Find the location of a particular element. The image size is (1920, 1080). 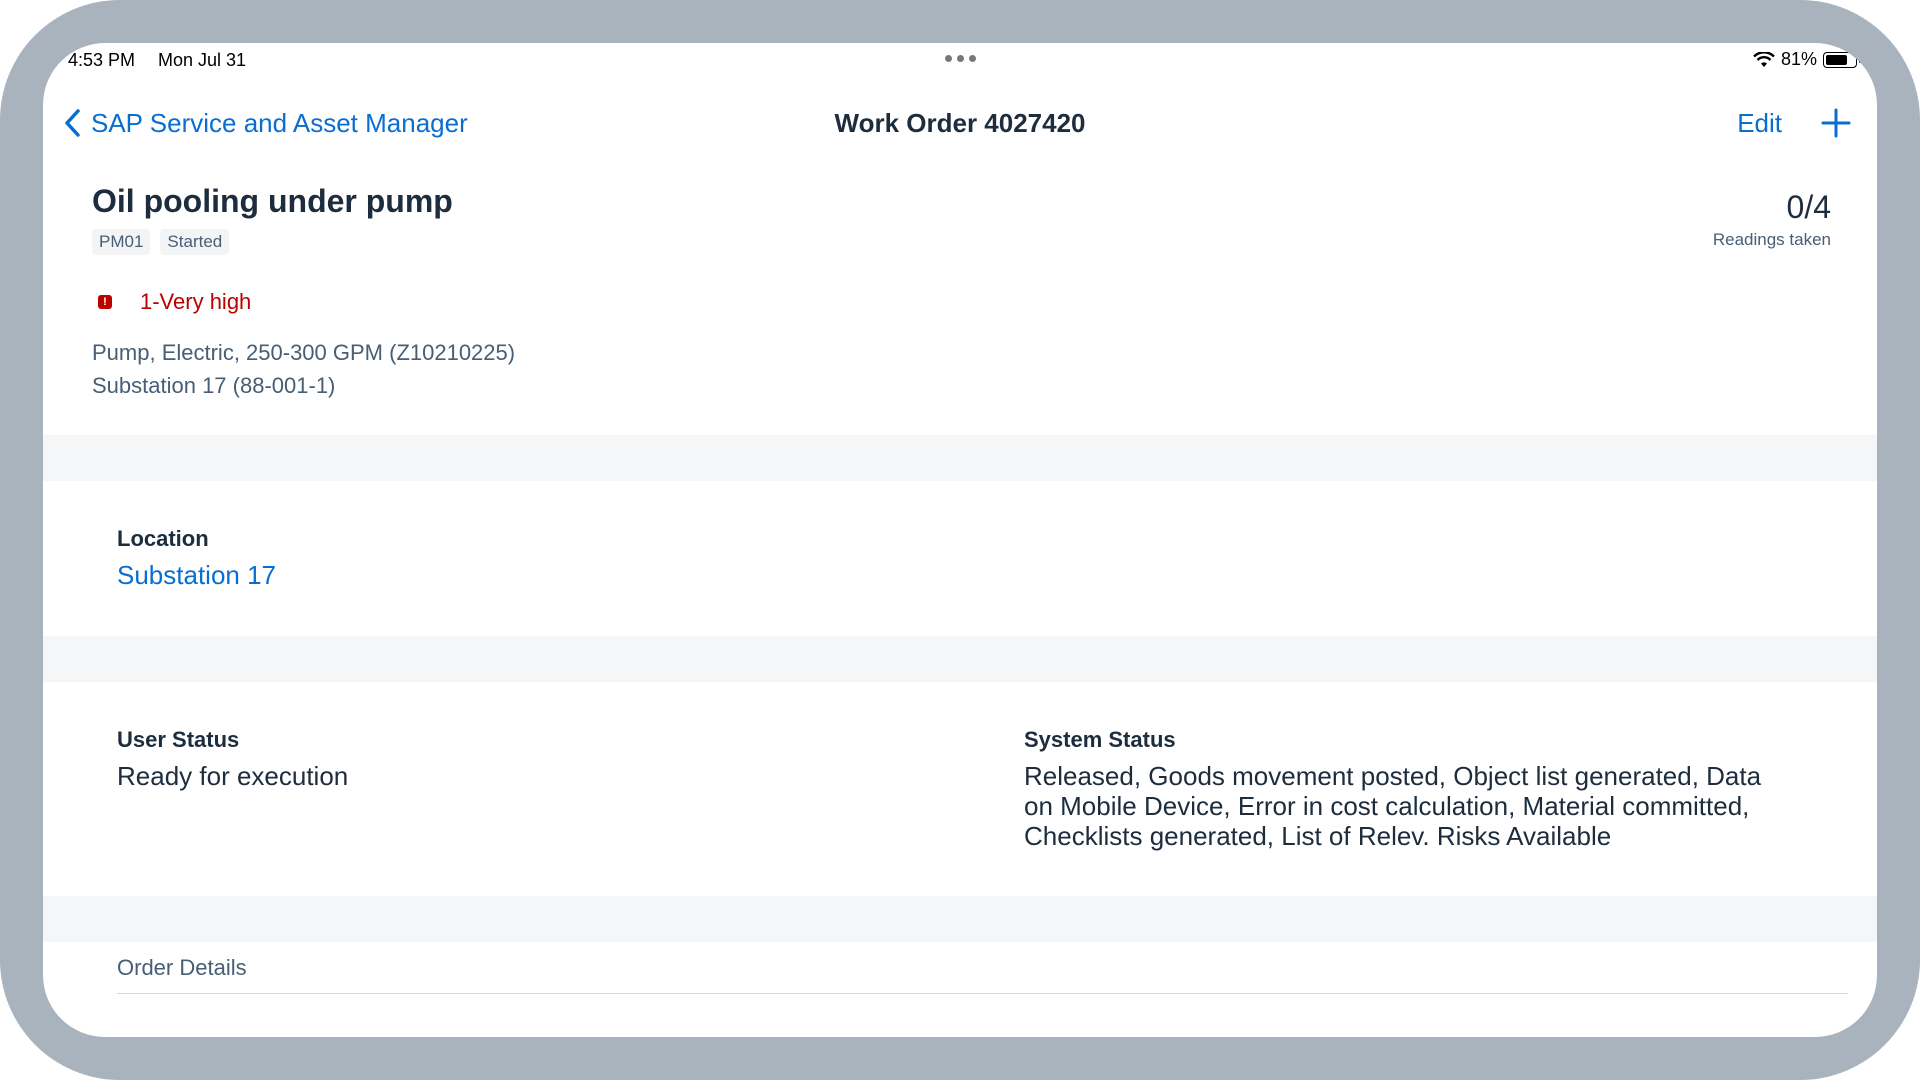

functional-location-name: Substation 17 (88-001-1) is located at coordinates (214, 385).